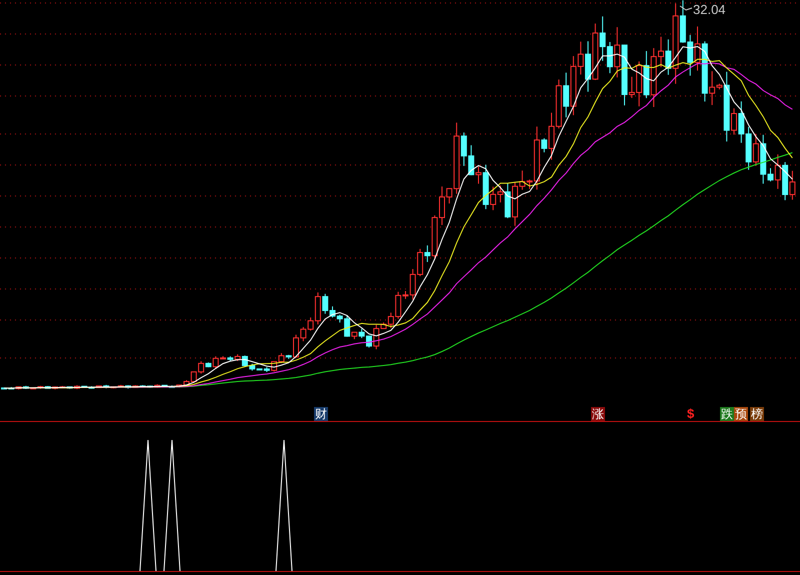  I want to click on event-marker: 财, so click(321, 414).